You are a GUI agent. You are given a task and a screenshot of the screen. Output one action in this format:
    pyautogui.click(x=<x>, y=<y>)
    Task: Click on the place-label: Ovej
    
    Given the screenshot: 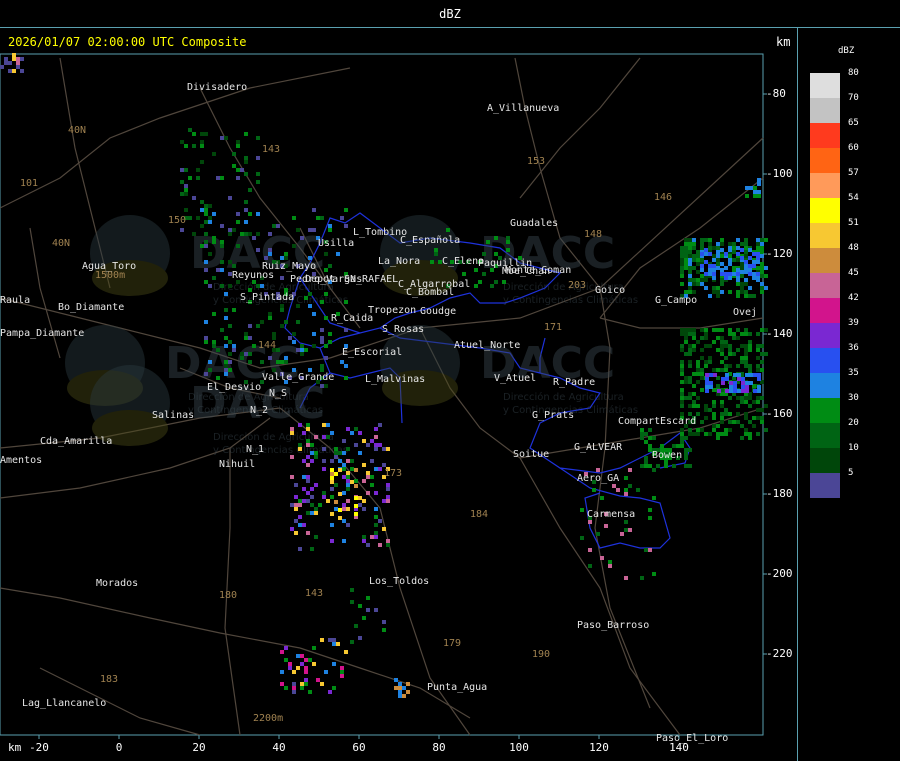 What is the action you would take?
    pyautogui.click(x=745, y=312)
    